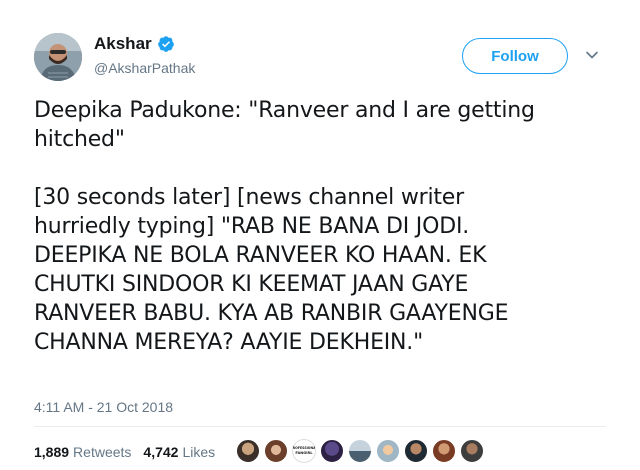 This screenshot has height=470, width=640. I want to click on display-name: Akshar, so click(123, 44).